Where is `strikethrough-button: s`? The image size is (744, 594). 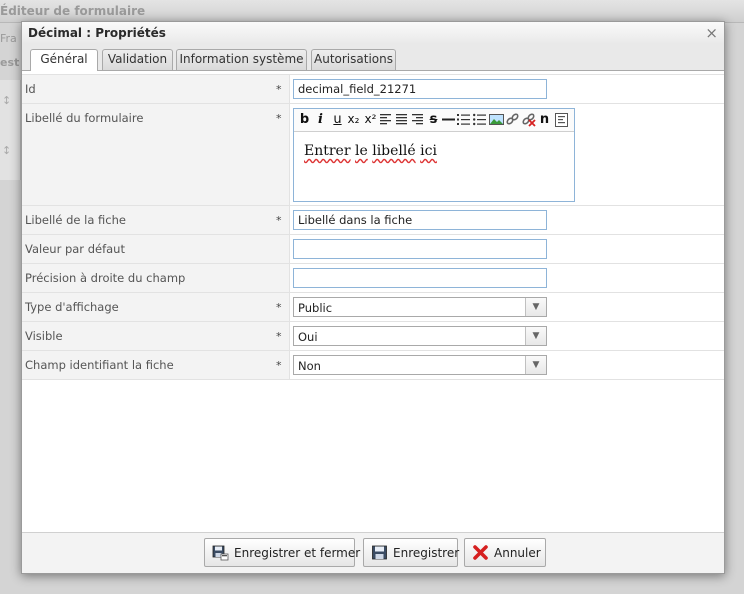
strikethrough-button: s is located at coordinates (433, 119).